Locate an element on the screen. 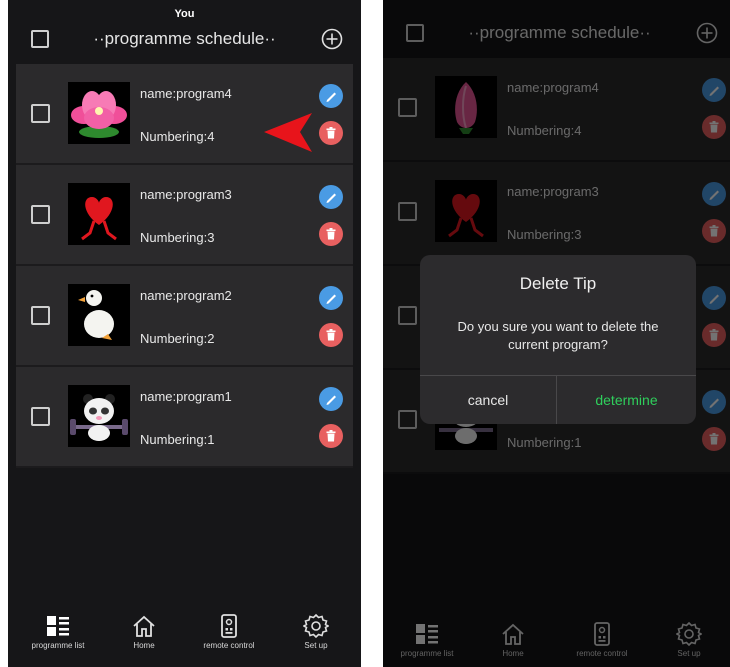 The image size is (730, 667). pink-flower-icon is located at coordinates (99, 113).